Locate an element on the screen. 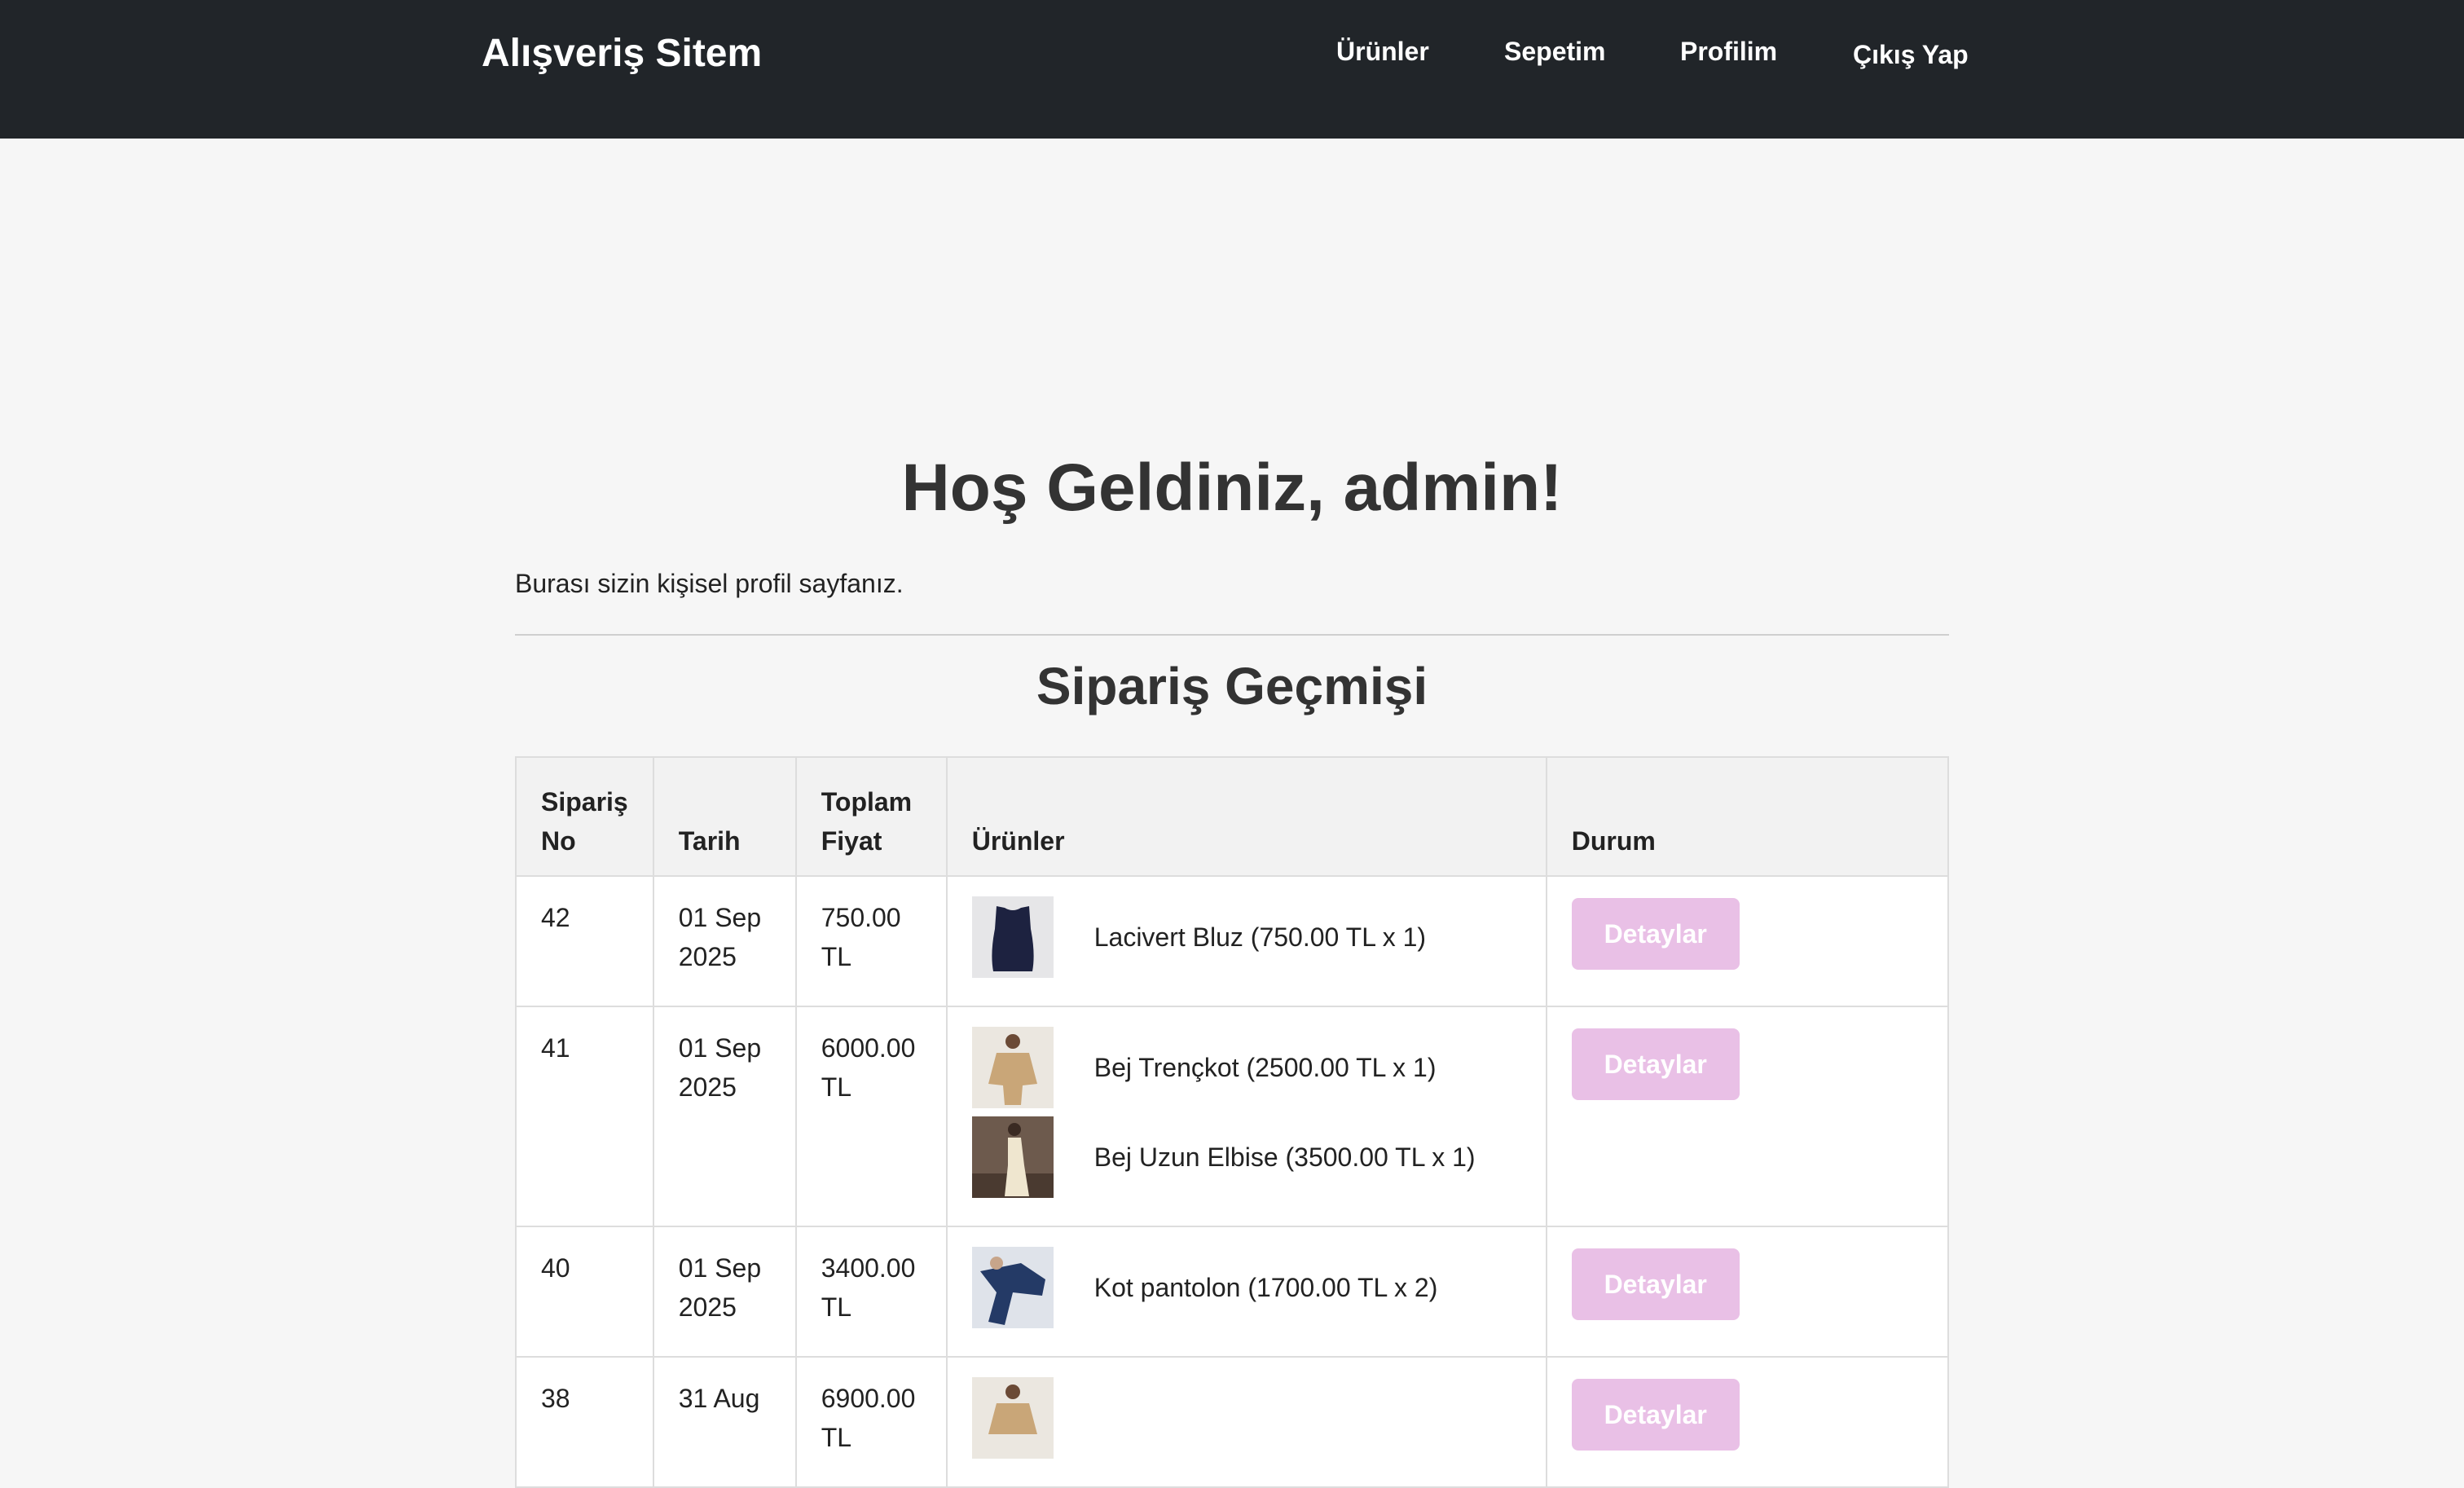  nav-link-logout: Çıkış Yap is located at coordinates (1911, 54).